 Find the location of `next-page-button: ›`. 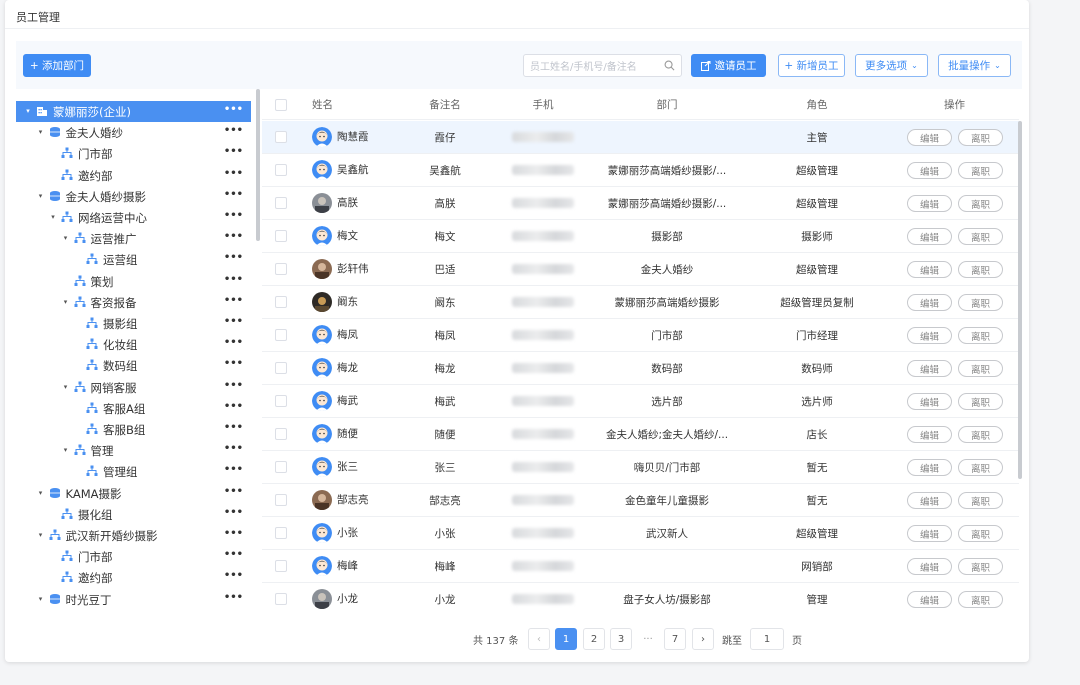

next-page-button: › is located at coordinates (703, 639).